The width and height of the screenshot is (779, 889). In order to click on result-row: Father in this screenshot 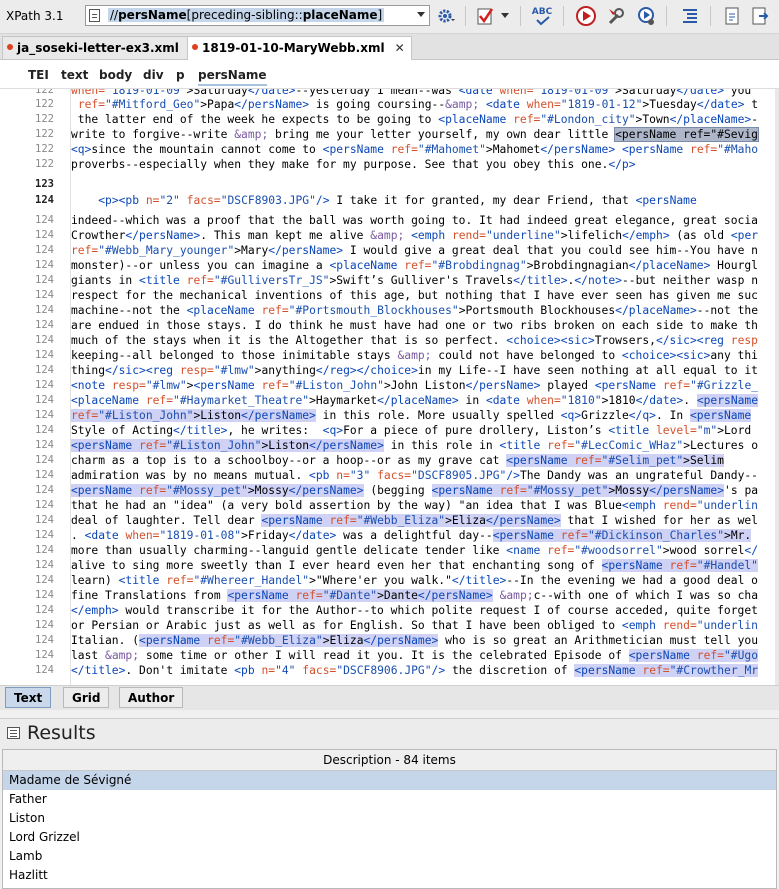, I will do `click(389, 799)`.